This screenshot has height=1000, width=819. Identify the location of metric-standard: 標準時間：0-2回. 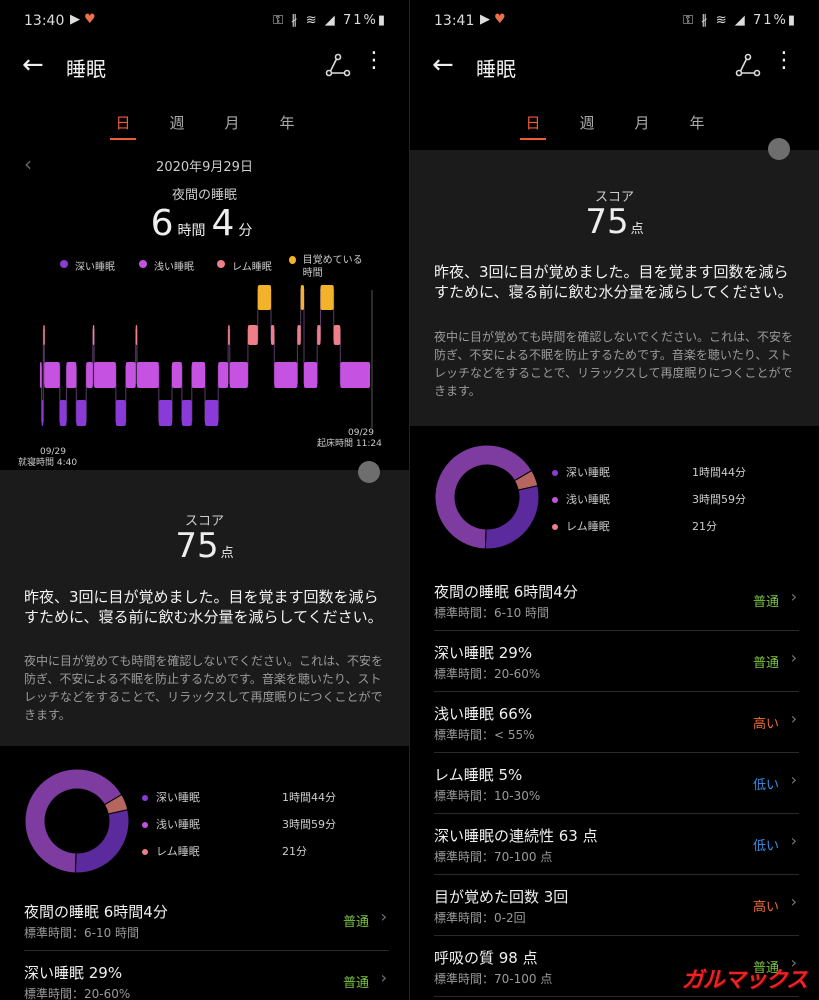
(480, 918).